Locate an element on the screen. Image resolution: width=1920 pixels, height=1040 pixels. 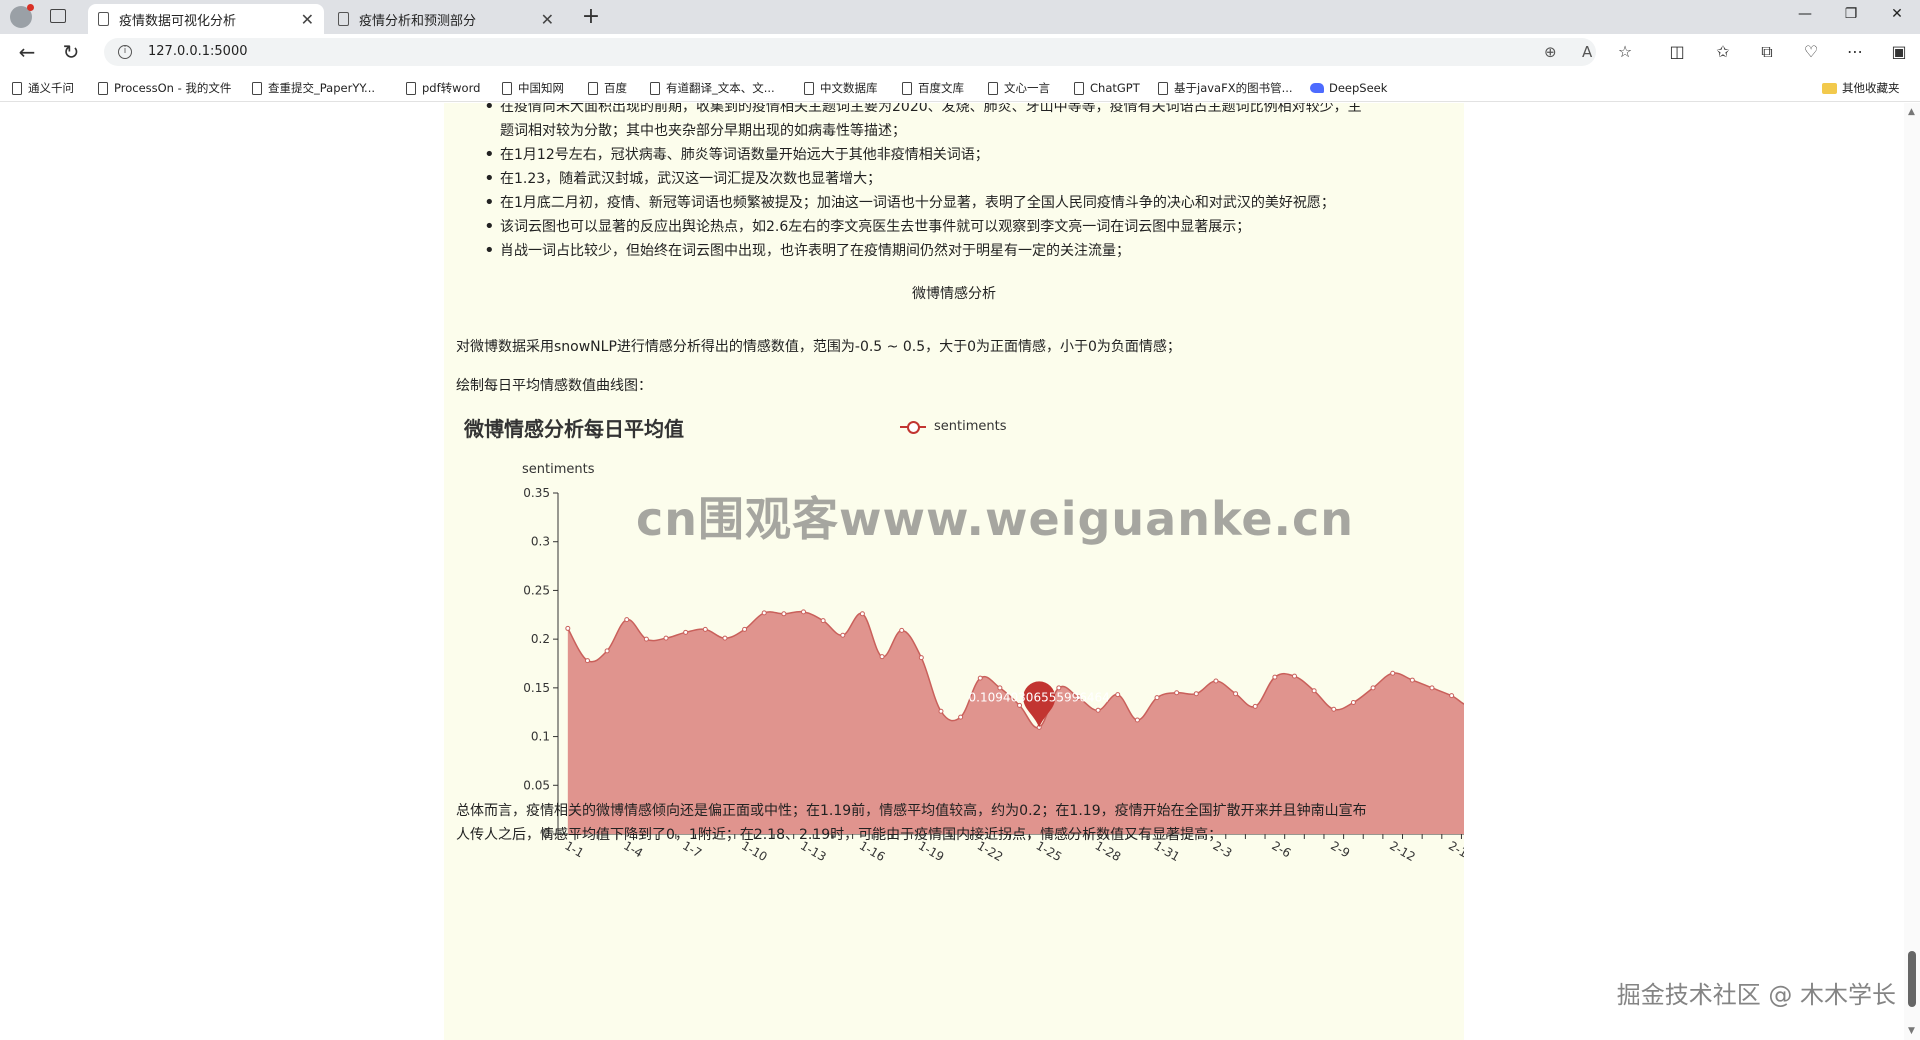
bookmark-item: DeepSeek is located at coordinates (1348, 88).